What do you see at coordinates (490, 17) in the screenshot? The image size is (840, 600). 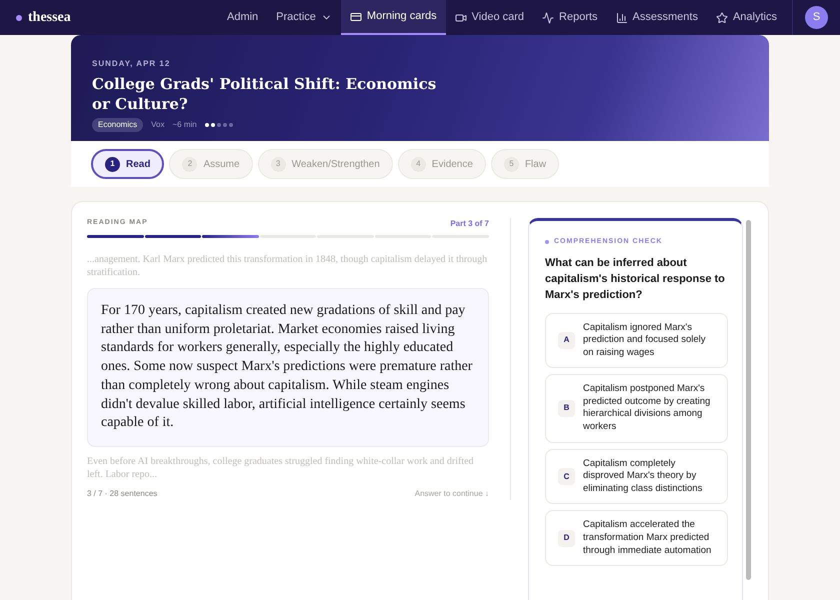 I see `nav-tab: Video card` at bounding box center [490, 17].